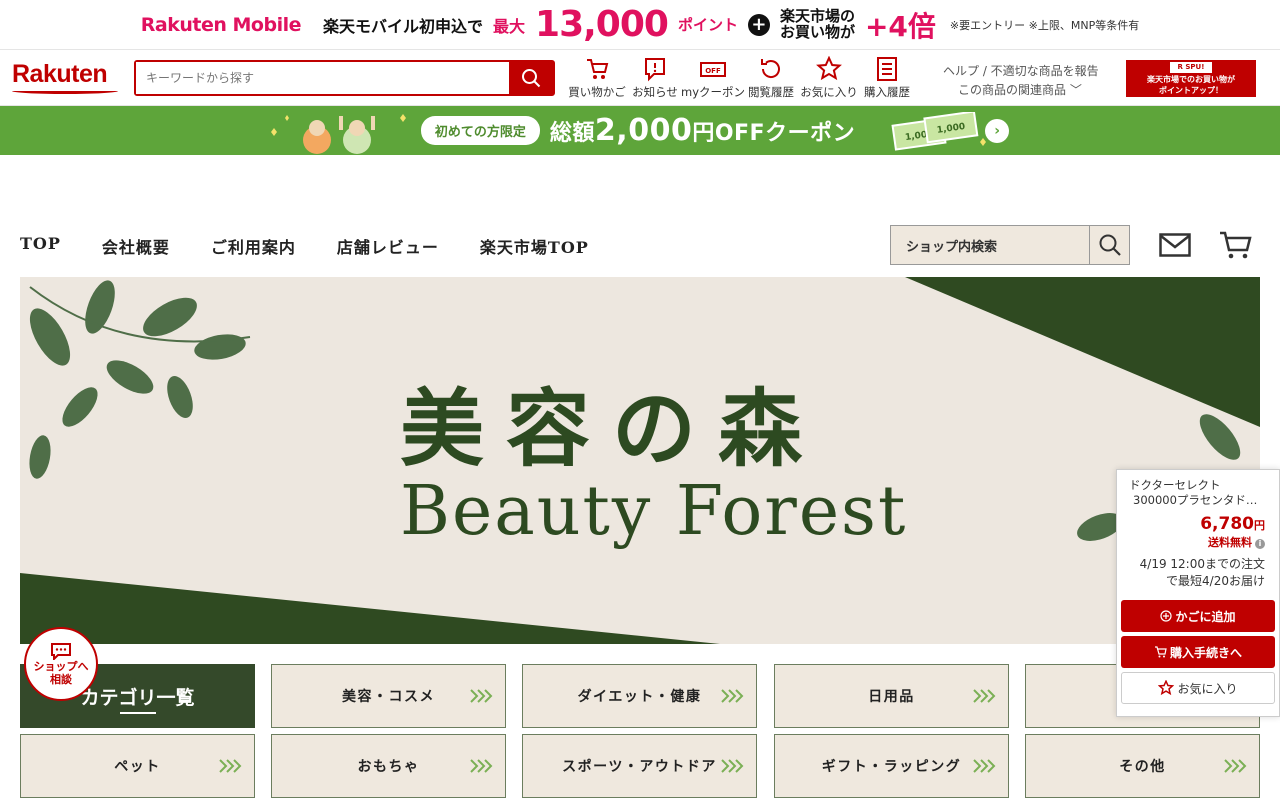 This screenshot has width=1280, height=800. I want to click on category-sports: スポーツ・アウトドア, so click(639, 766).